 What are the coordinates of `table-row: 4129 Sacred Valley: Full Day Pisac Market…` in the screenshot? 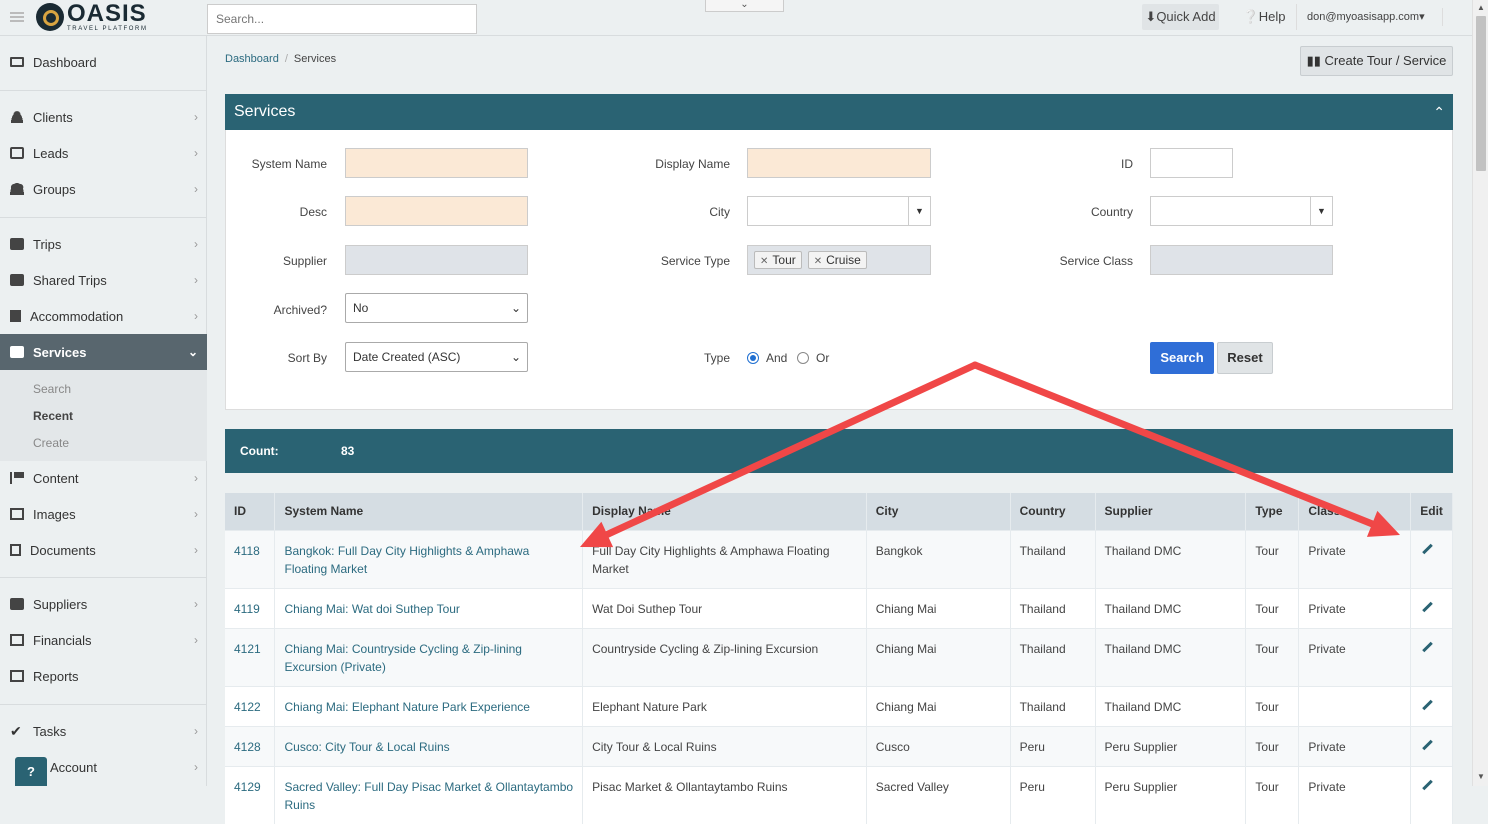 It's located at (839, 794).